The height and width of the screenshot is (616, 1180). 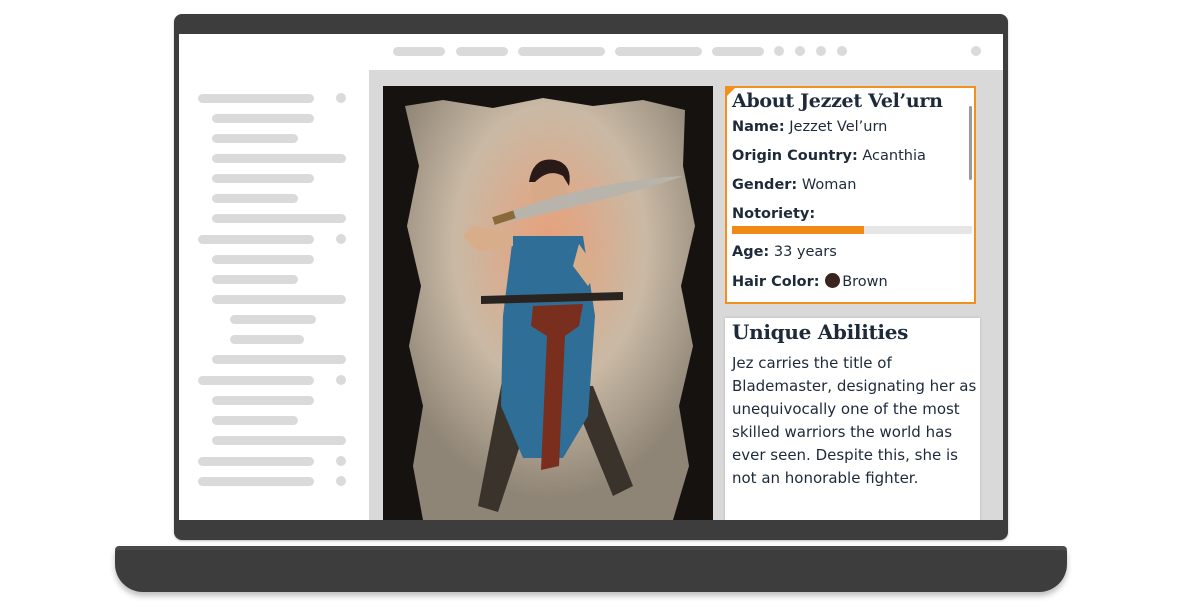 I want to click on notoriety-label: Notoriety:, so click(x=774, y=214).